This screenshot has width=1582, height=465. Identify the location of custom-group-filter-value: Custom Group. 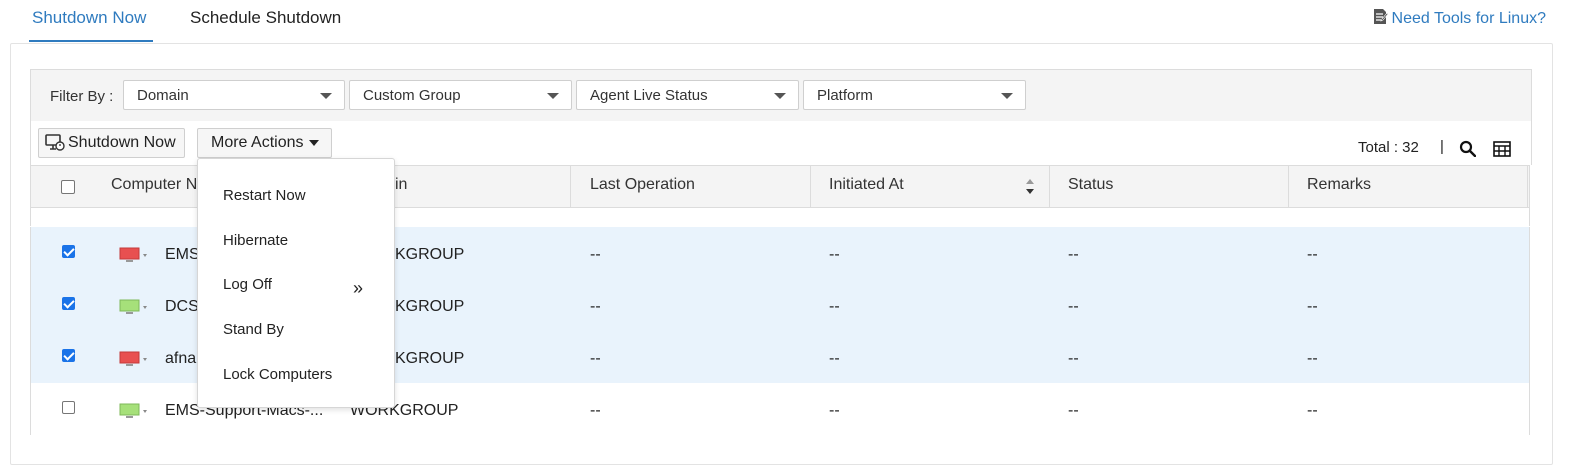
(412, 95).